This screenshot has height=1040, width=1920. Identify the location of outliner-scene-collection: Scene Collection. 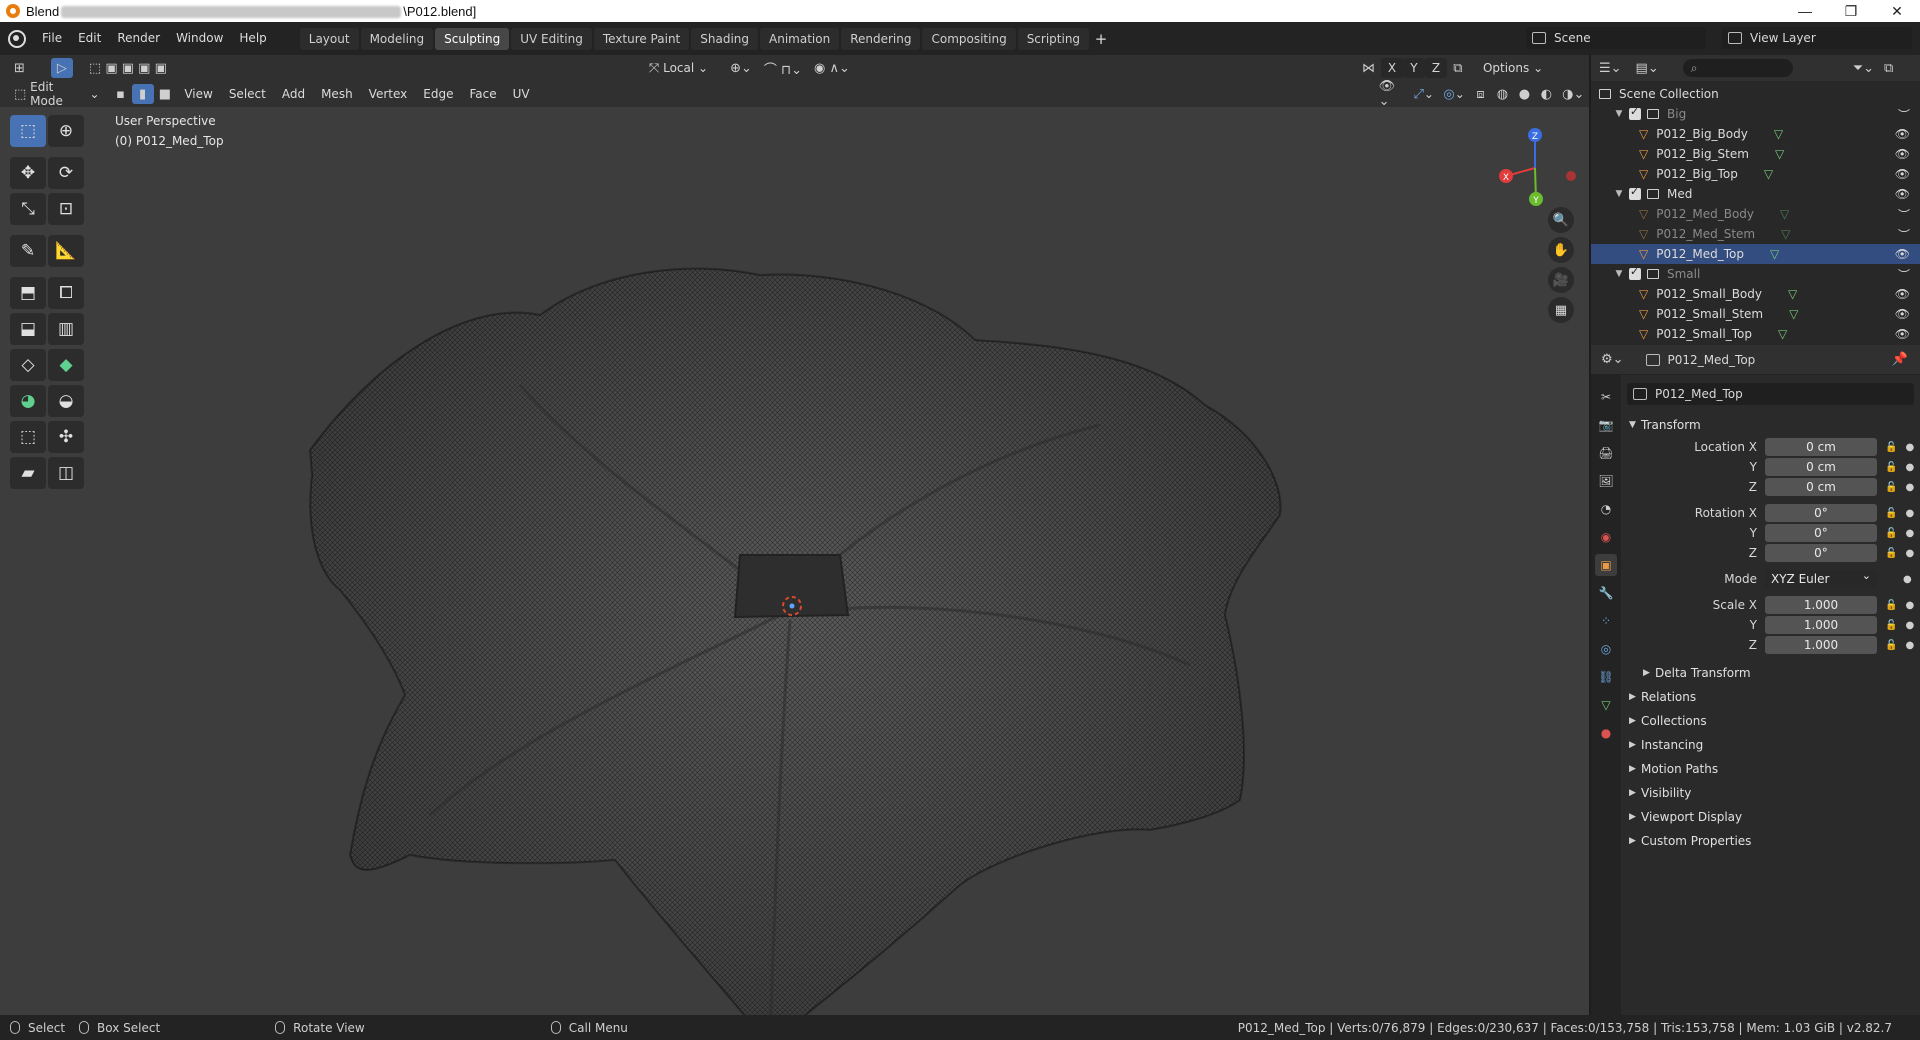
(1755, 94).